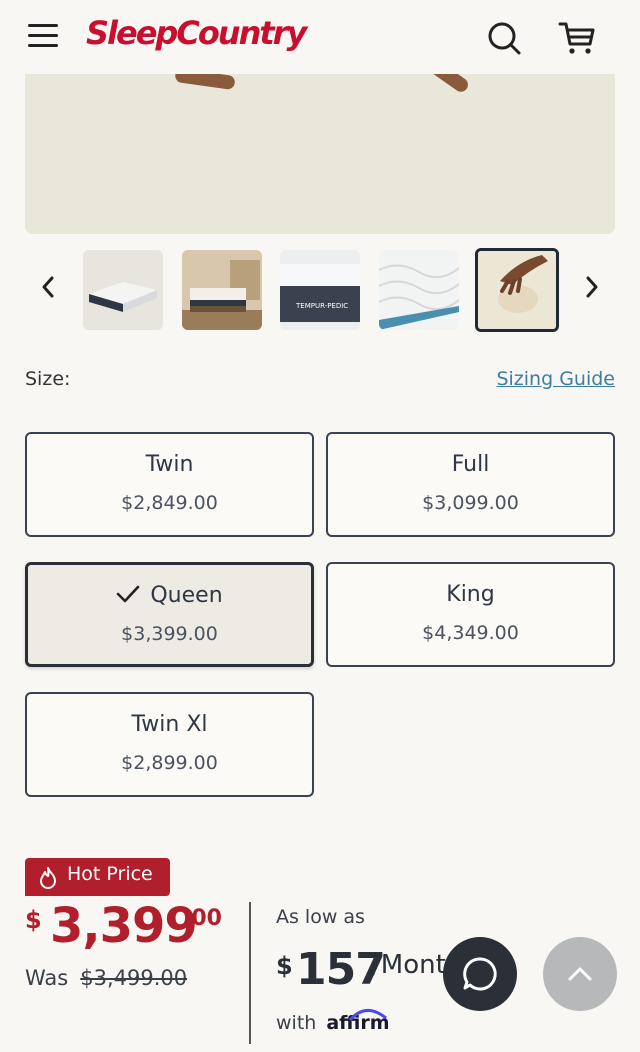 This screenshot has height=1052, width=640. What do you see at coordinates (470, 614) in the screenshot?
I see `size-option-king: King $4,349.00` at bounding box center [470, 614].